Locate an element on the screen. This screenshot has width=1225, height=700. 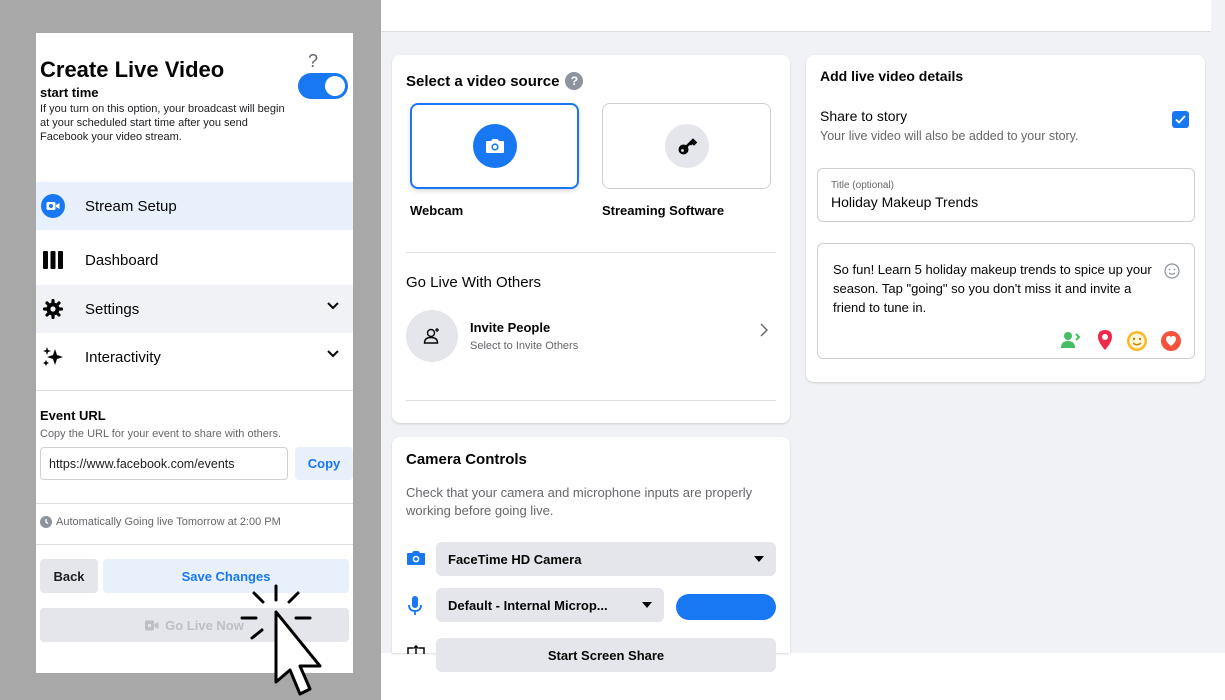
location-pin-icon is located at coordinates (1105, 340).